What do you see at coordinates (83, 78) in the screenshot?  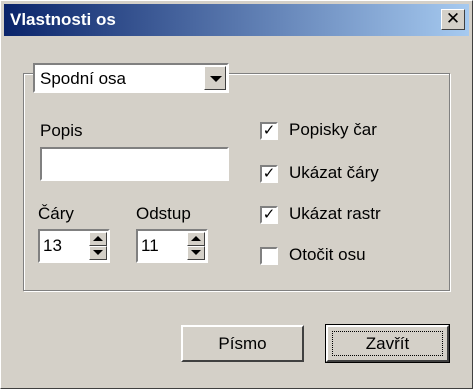 I see `axis-select-value: Spodní osa` at bounding box center [83, 78].